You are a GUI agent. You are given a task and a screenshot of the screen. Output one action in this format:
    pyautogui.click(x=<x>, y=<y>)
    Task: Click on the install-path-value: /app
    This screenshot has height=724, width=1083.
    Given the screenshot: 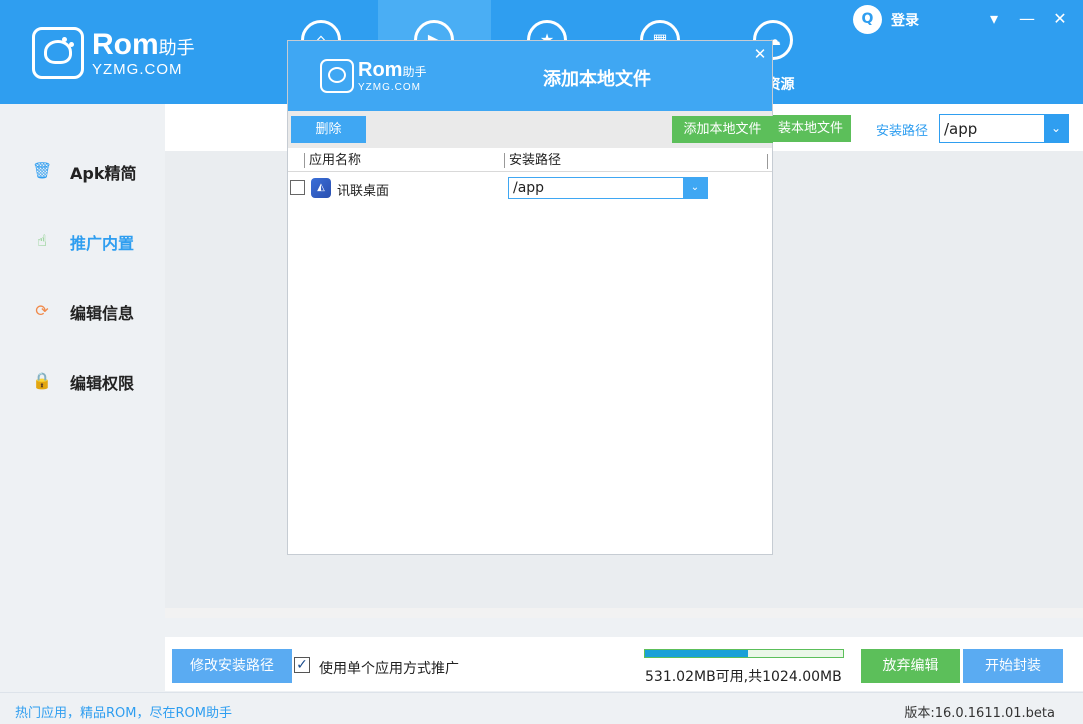 What is the action you would take?
    pyautogui.click(x=961, y=129)
    